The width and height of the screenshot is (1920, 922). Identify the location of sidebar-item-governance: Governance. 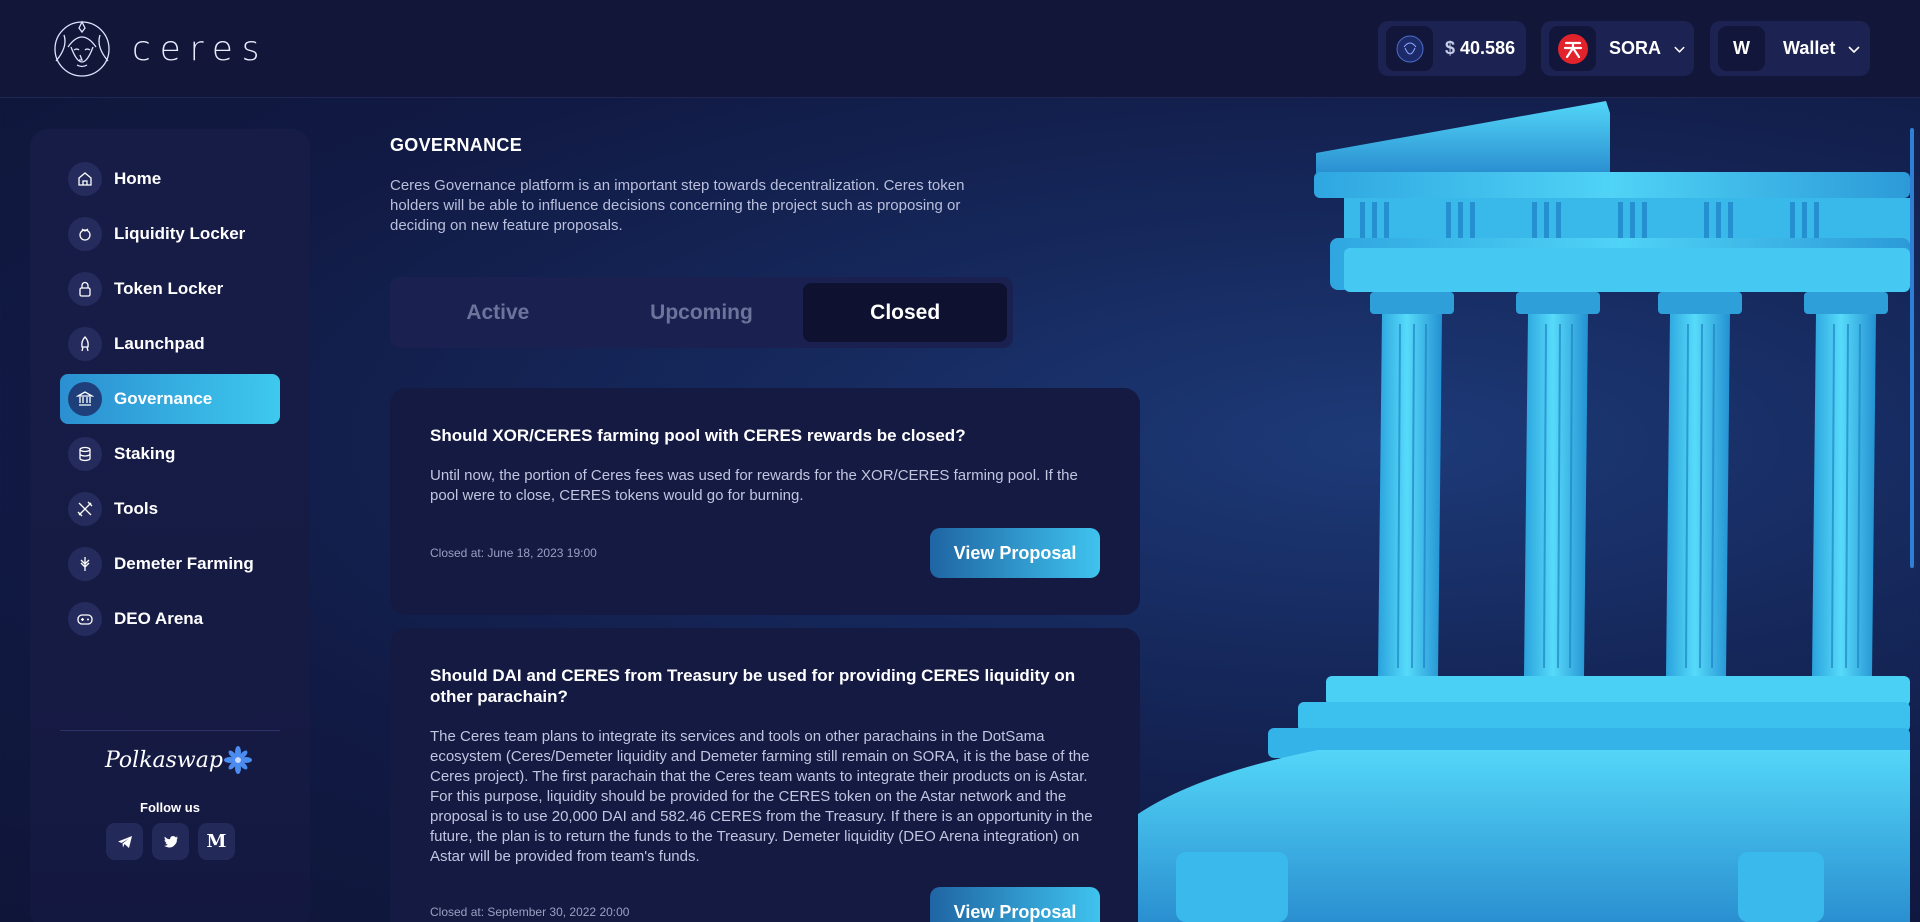
(170, 399).